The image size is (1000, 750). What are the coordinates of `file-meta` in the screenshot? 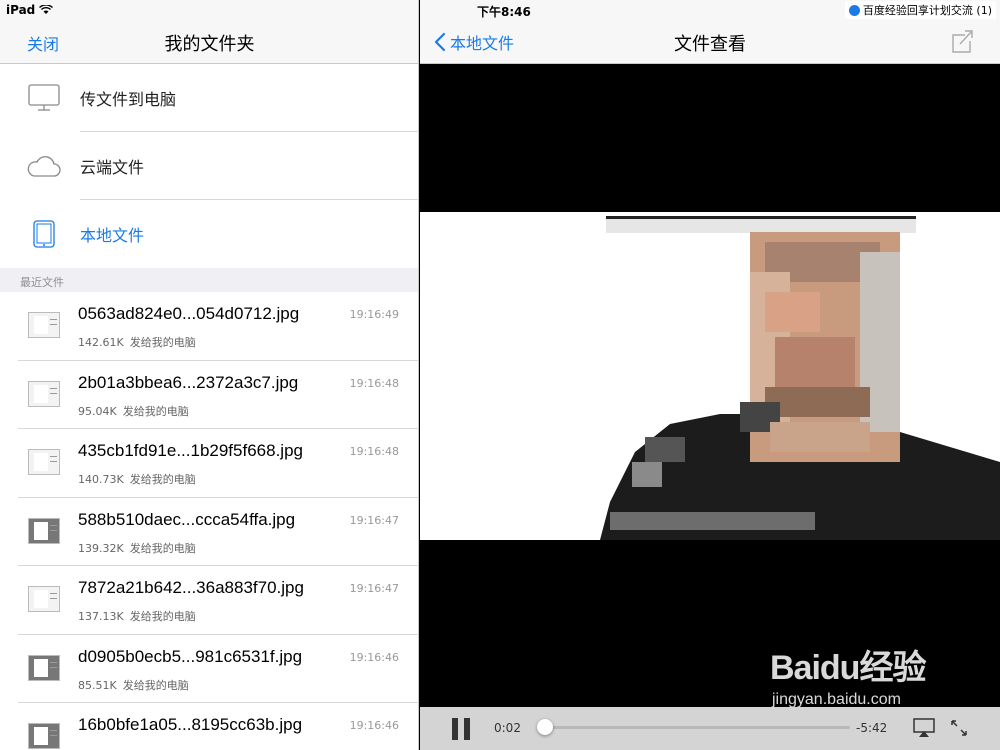 It's located at (81, 747).